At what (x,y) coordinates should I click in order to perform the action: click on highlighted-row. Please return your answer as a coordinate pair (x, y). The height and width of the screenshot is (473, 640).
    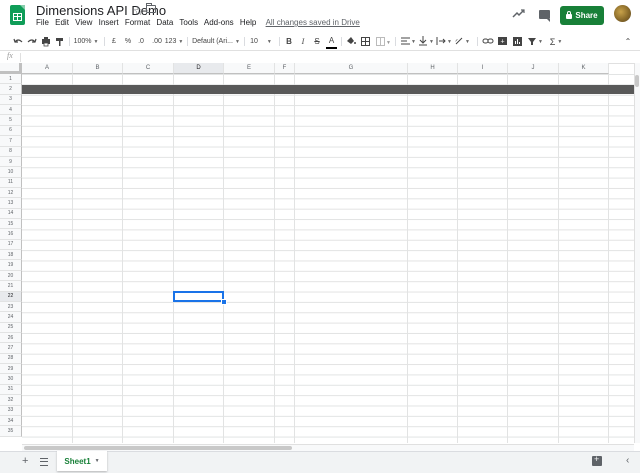
    Looking at the image, I should click on (328, 89).